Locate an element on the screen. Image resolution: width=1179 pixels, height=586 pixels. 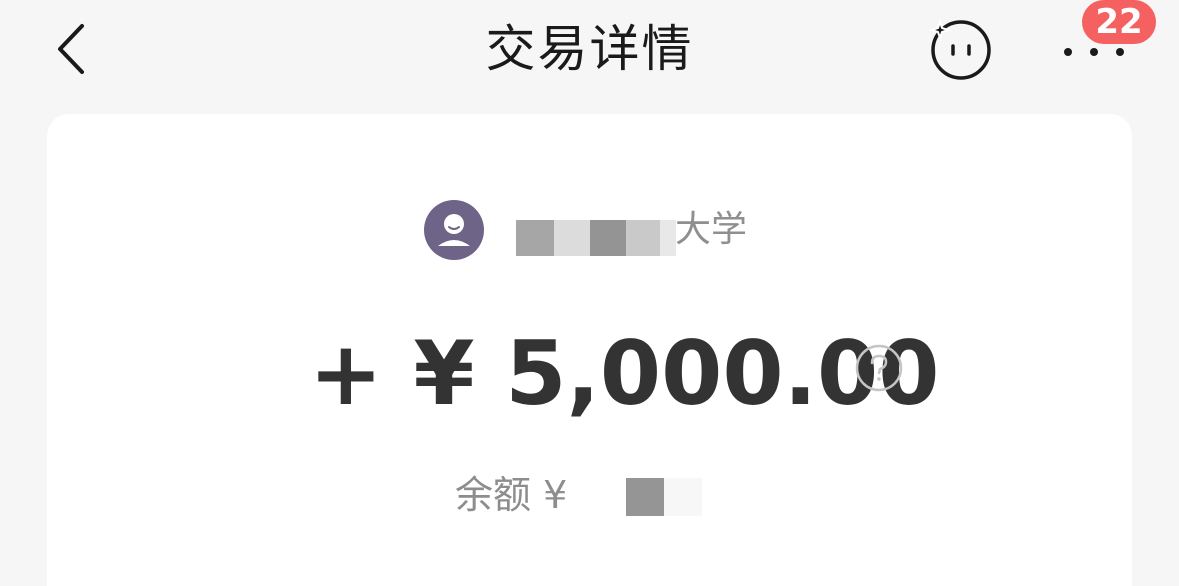
redacted-payer-name is located at coordinates (596, 238).